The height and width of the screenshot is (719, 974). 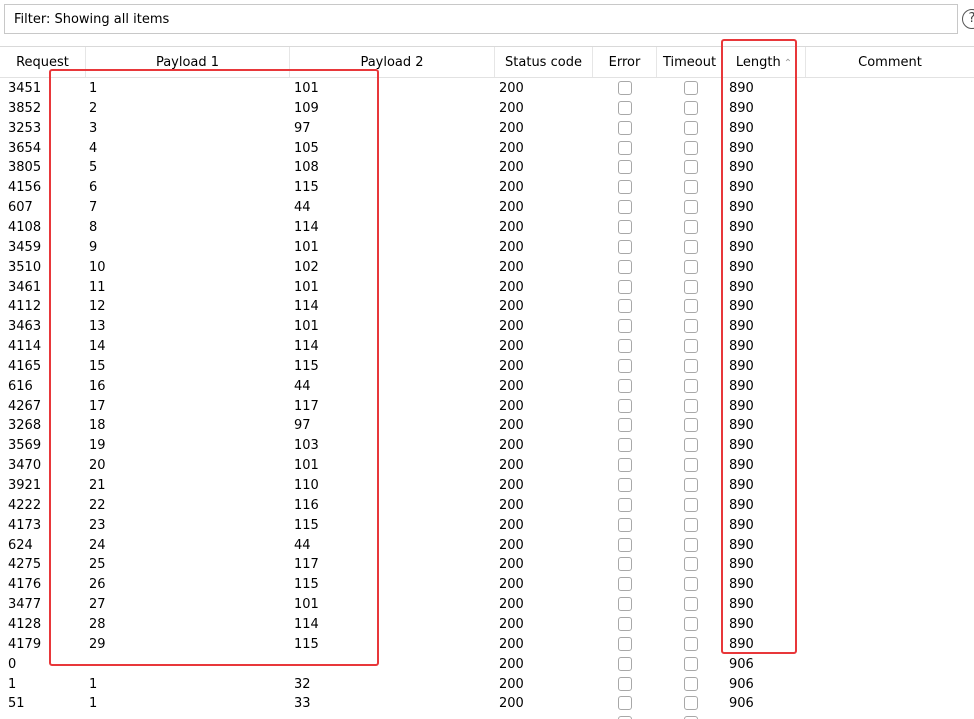 What do you see at coordinates (487, 188) in the screenshot?
I see `table-row: 4156 6 115 200 890` at bounding box center [487, 188].